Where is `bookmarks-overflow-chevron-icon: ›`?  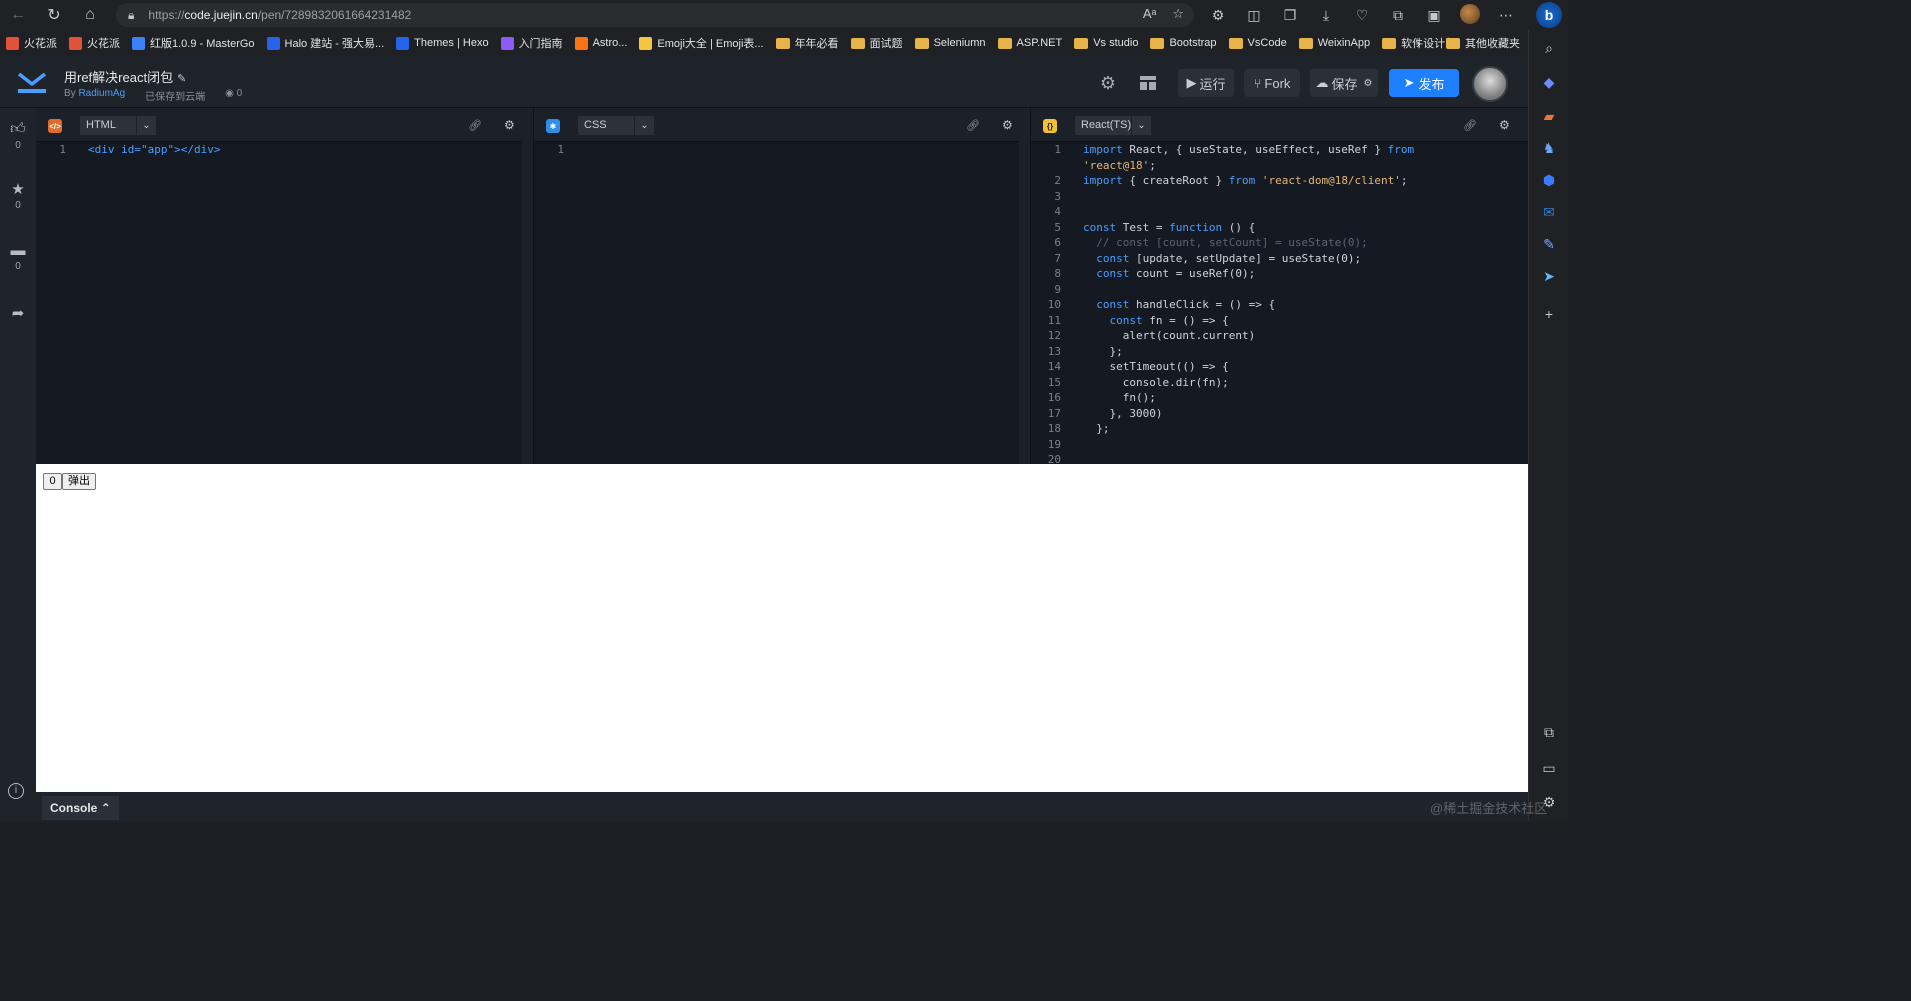 bookmarks-overflow-chevron-icon: › is located at coordinates (1418, 43).